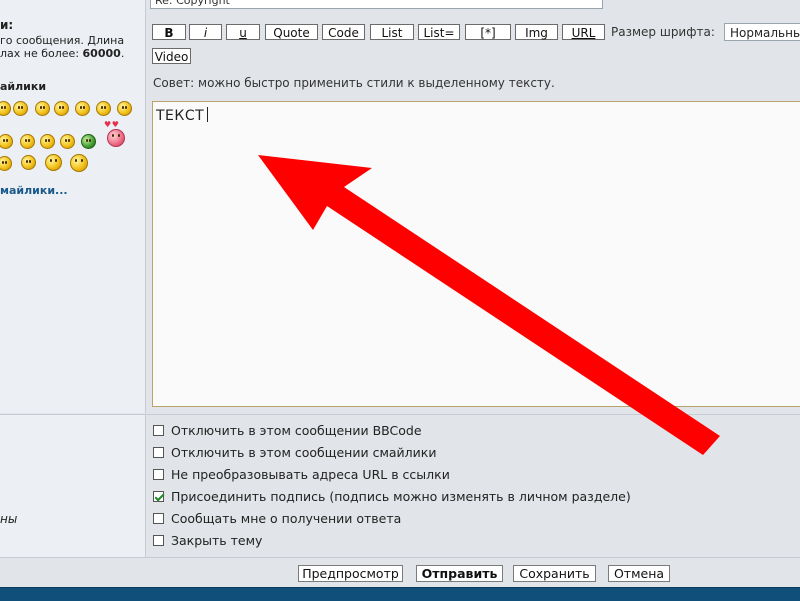  What do you see at coordinates (73, 485) in the screenshot?
I see `options-sidebar-panel` at bounding box center [73, 485].